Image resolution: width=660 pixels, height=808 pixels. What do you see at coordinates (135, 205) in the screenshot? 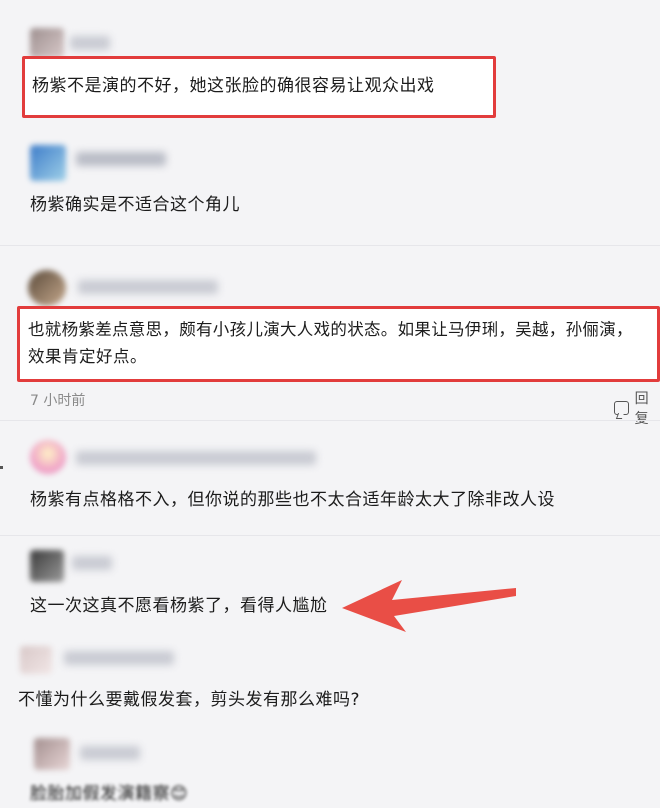
I see `comment-text: 杨紫确实是不适合这个角儿` at bounding box center [135, 205].